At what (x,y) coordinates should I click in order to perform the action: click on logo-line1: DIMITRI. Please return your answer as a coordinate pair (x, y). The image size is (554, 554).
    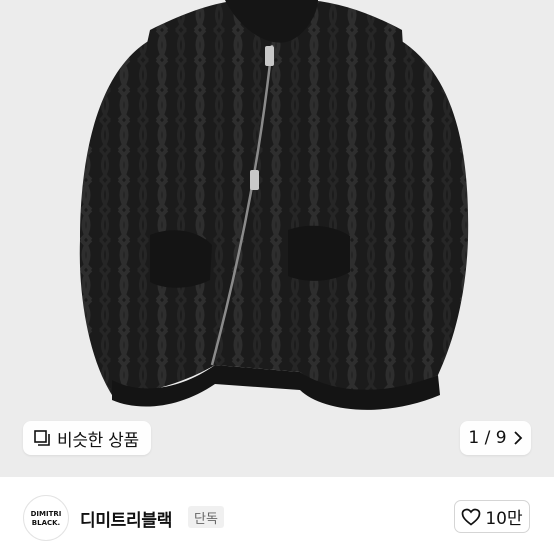
    Looking at the image, I should click on (46, 514).